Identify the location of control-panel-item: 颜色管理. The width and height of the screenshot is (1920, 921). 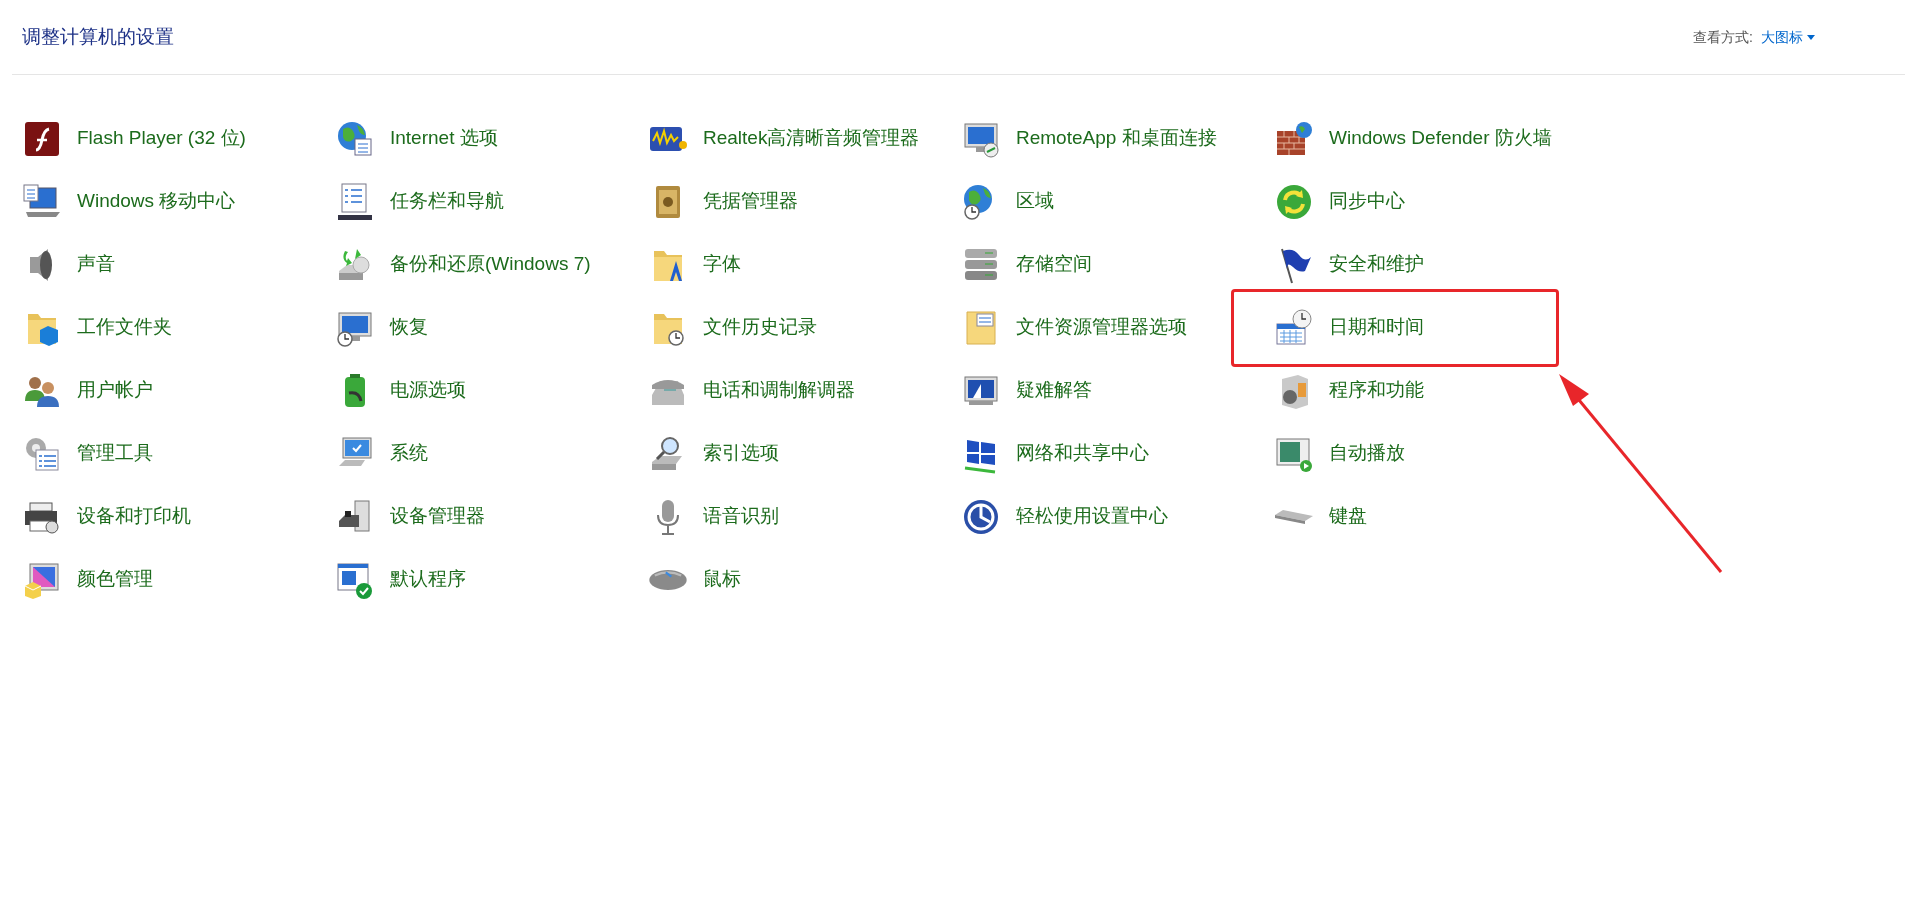
(87, 579).